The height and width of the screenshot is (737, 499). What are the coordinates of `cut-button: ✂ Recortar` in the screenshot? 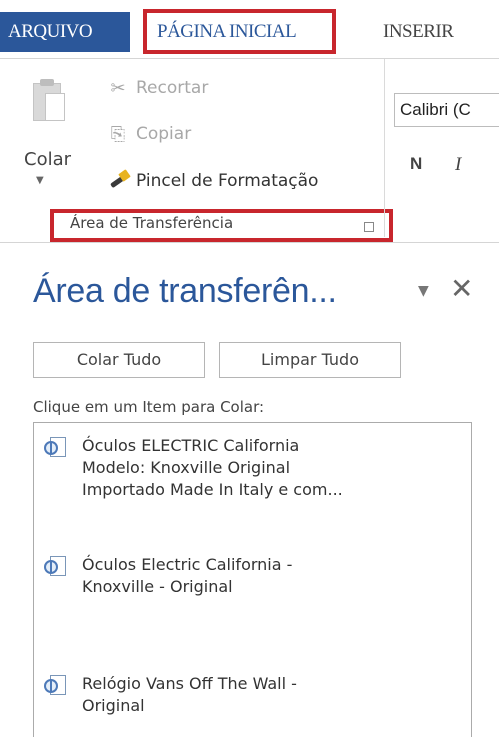 It's located at (156, 88).